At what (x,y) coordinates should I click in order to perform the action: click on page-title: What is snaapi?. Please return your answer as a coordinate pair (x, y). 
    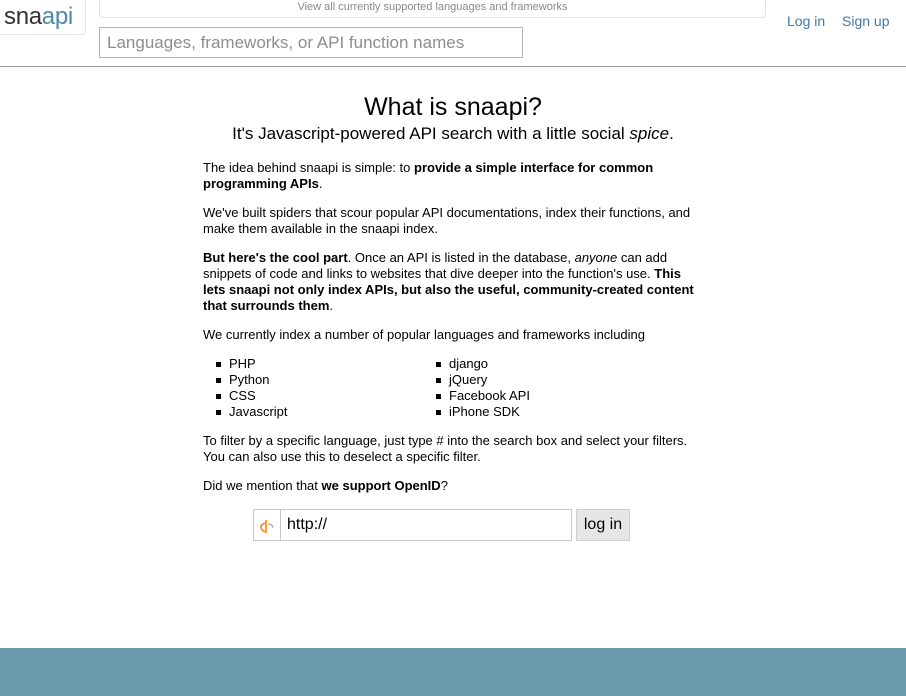
    Looking at the image, I should click on (453, 107).